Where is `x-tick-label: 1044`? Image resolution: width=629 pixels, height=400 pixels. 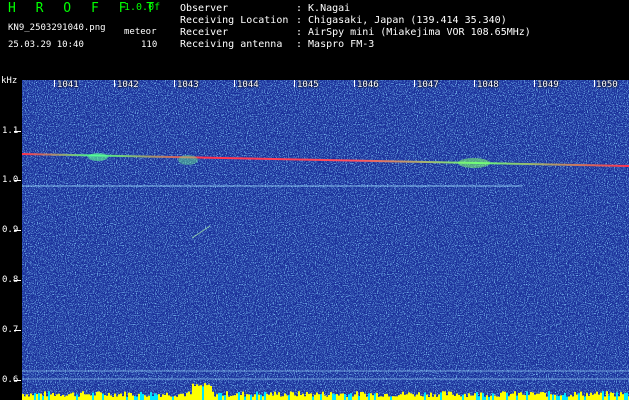 x-tick-label: 1044 is located at coordinates (248, 85).